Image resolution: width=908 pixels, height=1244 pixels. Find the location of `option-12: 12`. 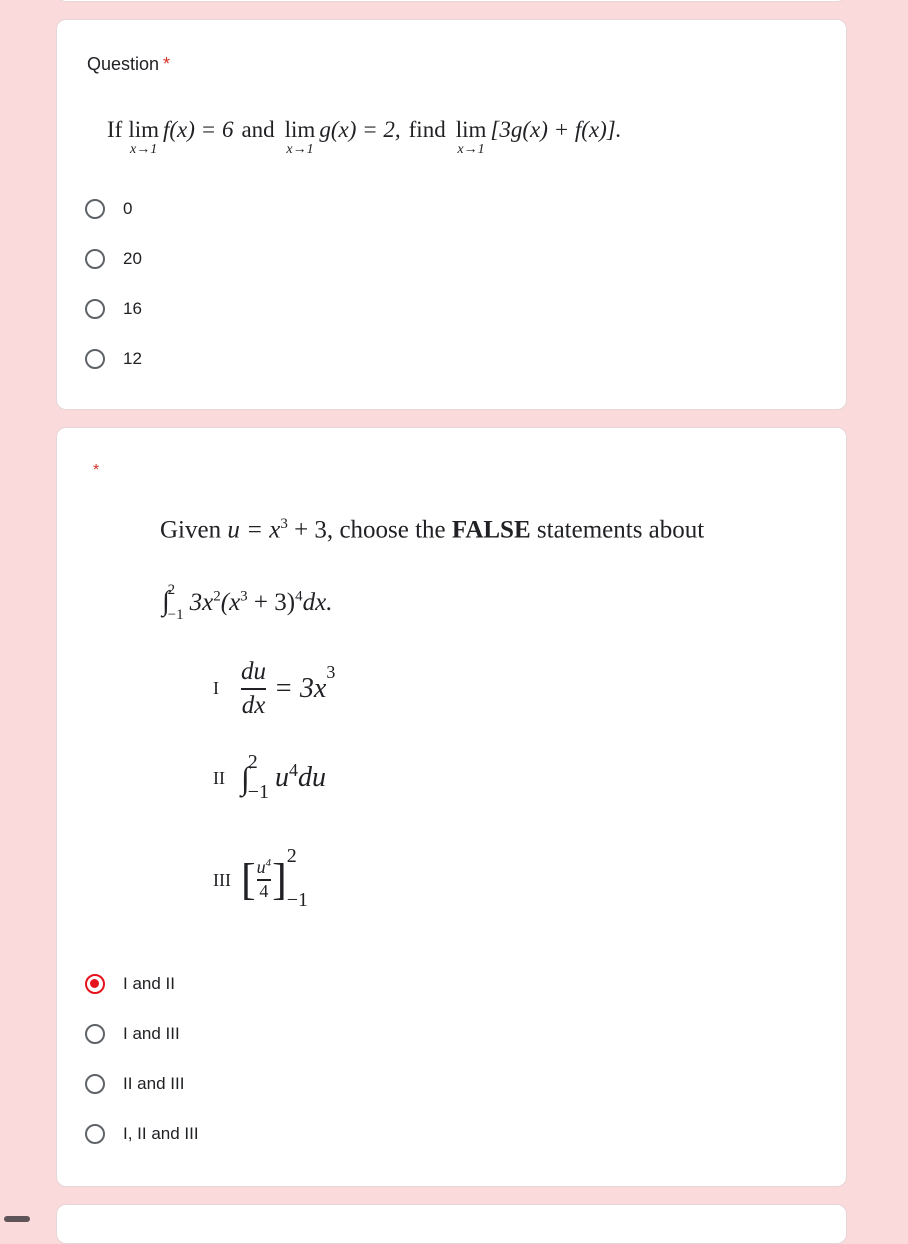

option-12: 12 is located at coordinates (113, 359).